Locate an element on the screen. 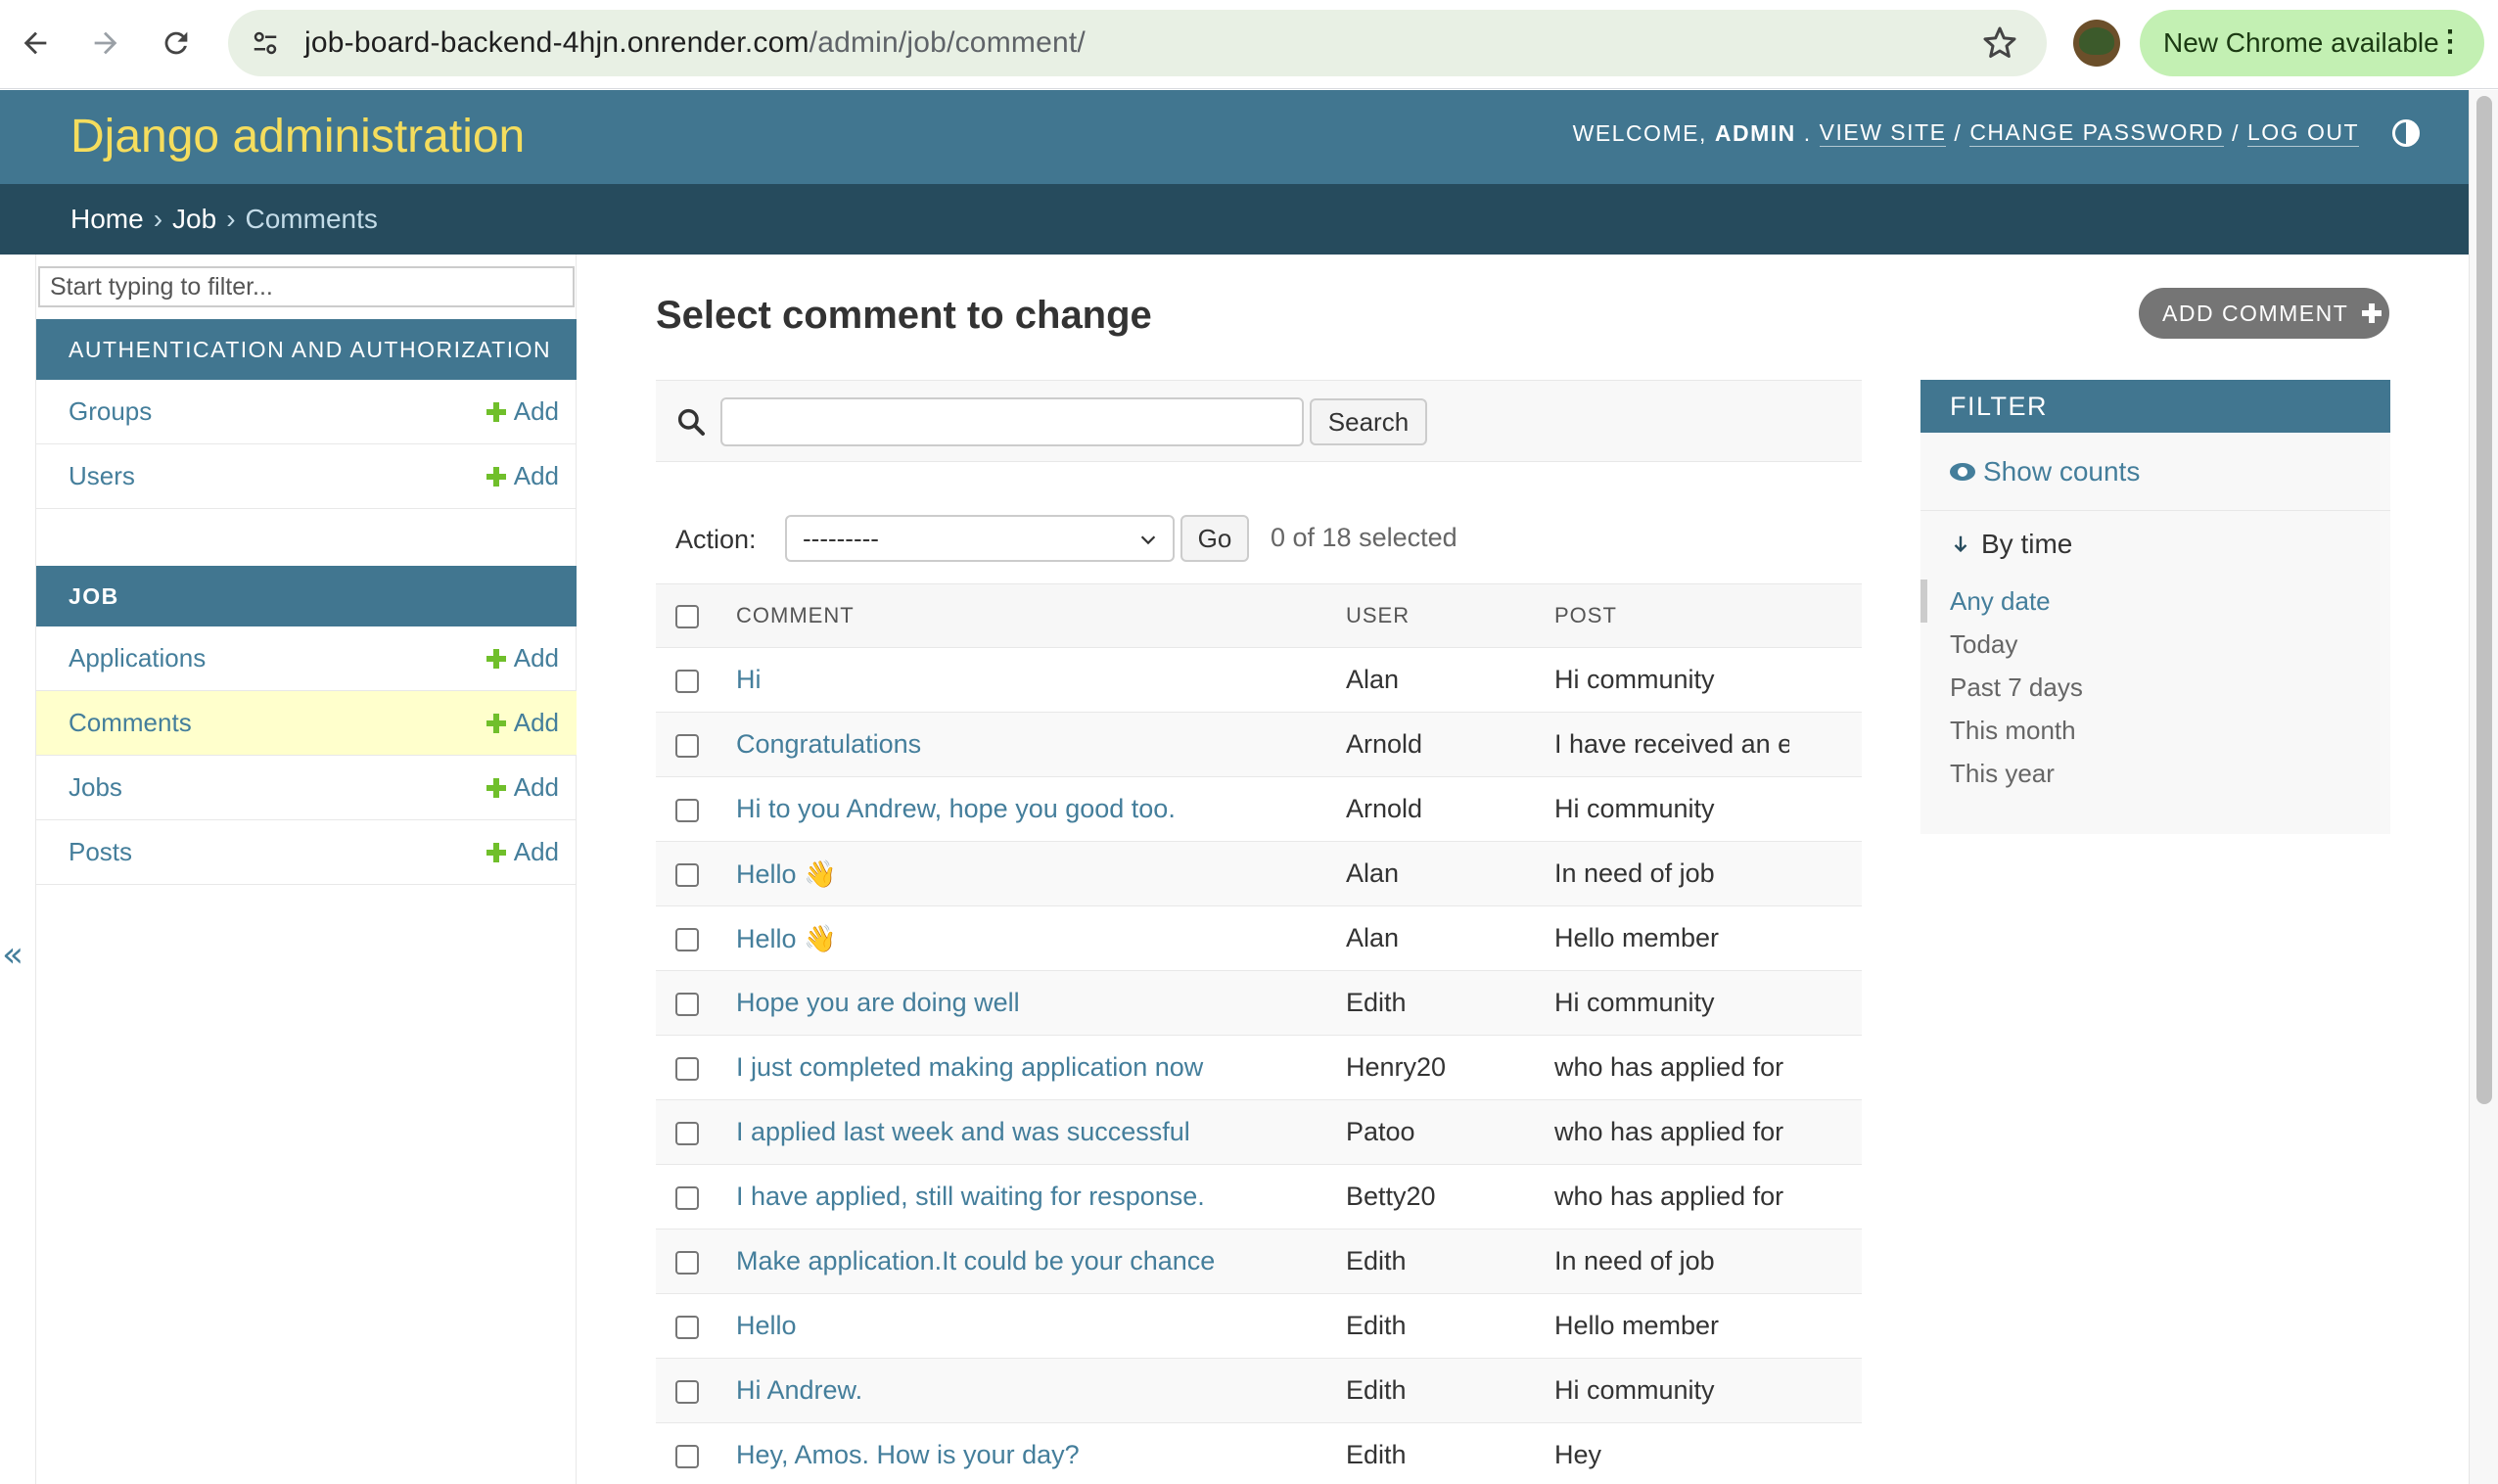 The height and width of the screenshot is (1484, 2498). job-caption: JOB is located at coordinates (306, 596).